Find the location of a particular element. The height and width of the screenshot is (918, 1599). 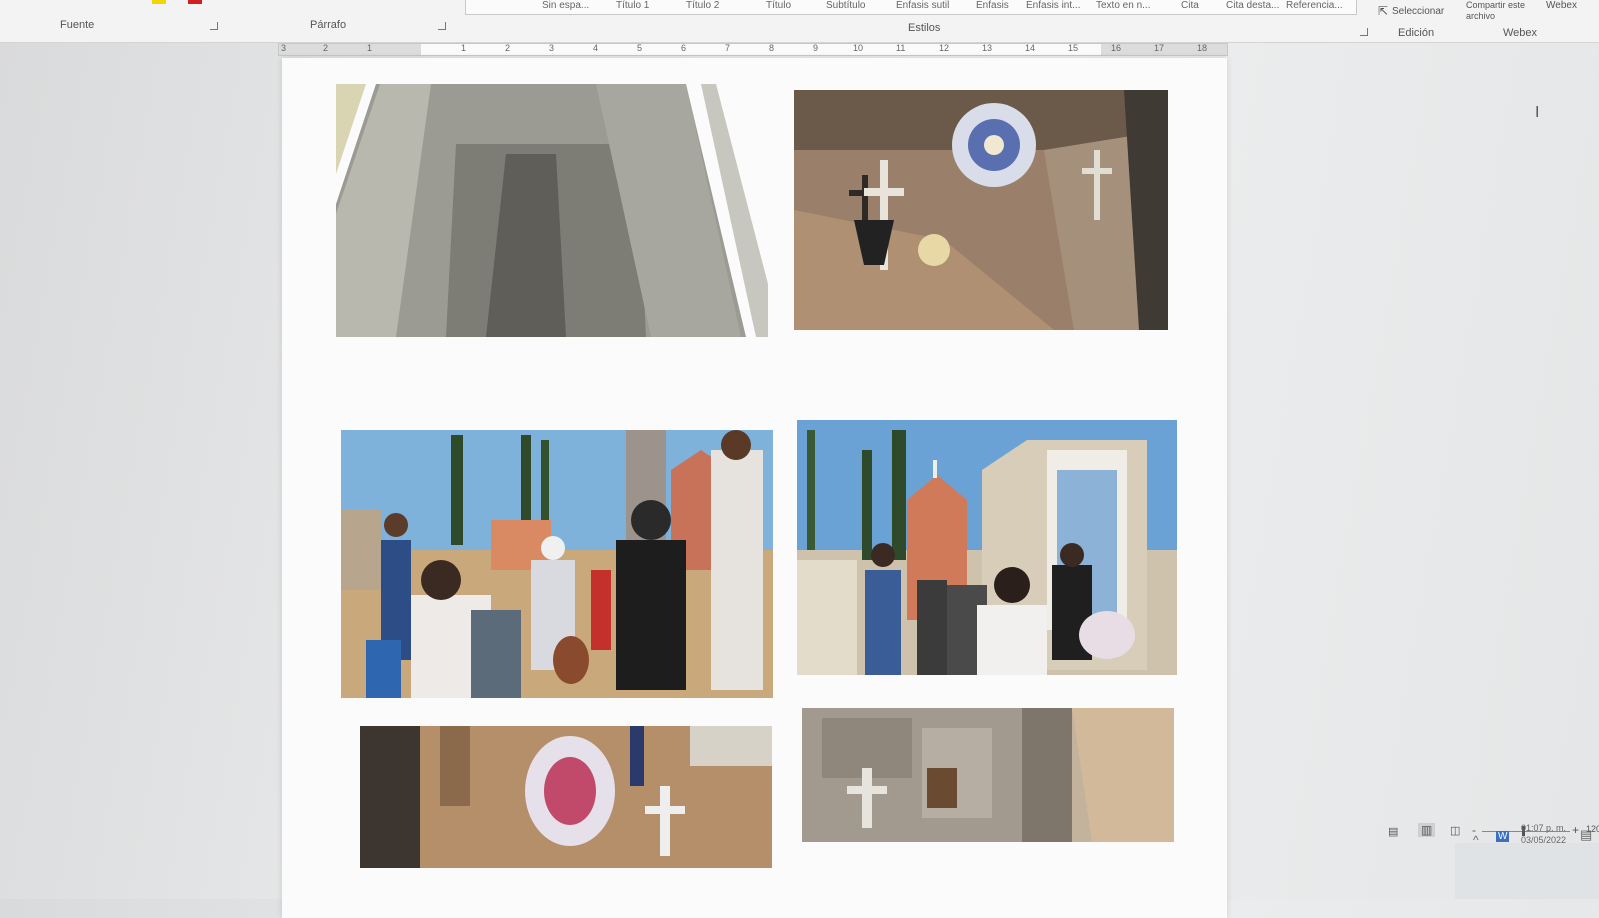

ruler-number: 7 is located at coordinates (728, 48).